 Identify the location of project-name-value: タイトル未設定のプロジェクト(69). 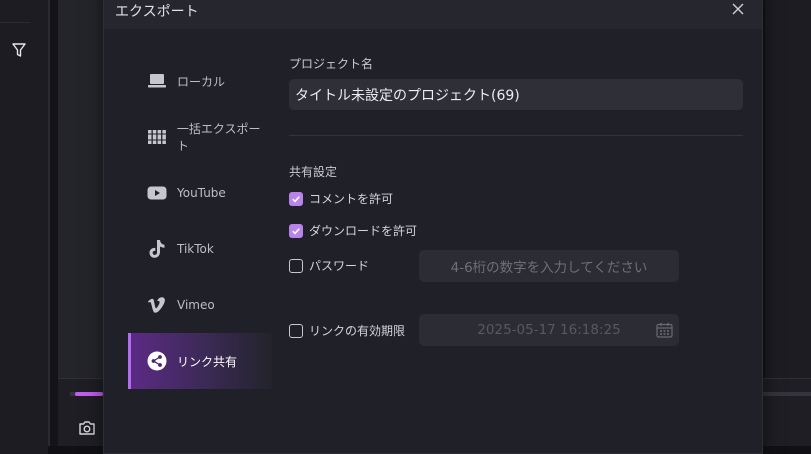
(407, 95).